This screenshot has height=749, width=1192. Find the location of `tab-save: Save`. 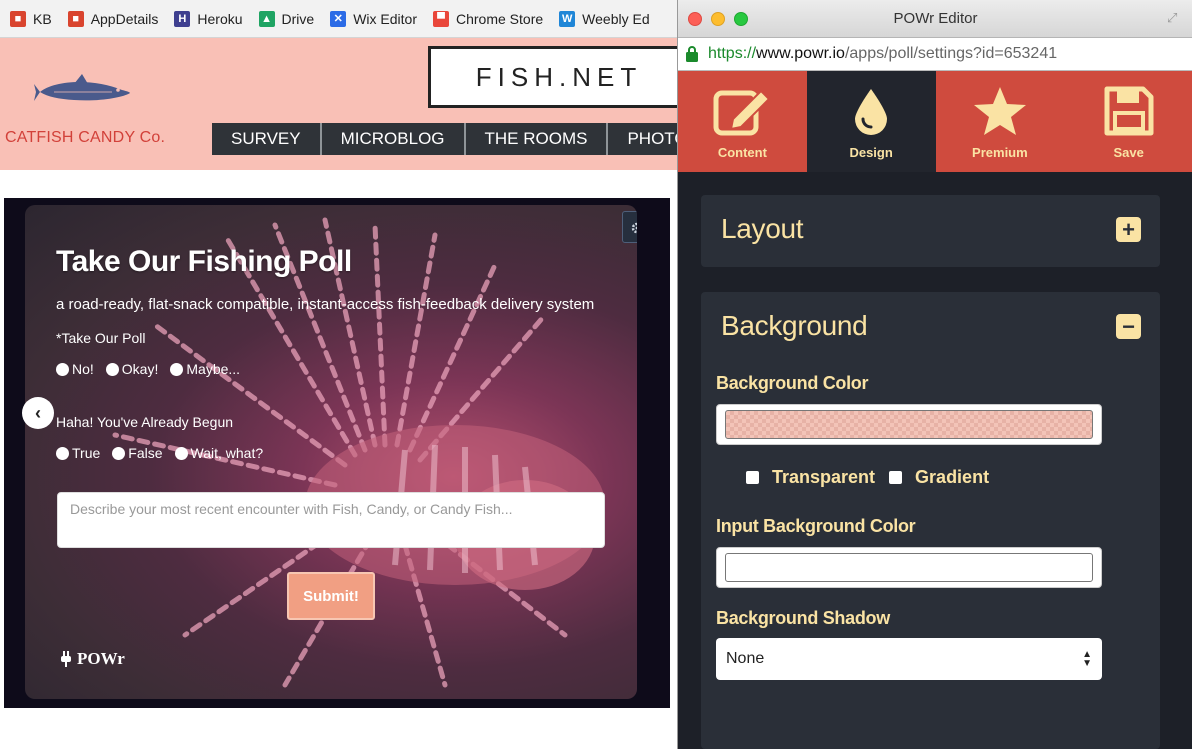

tab-save: Save is located at coordinates (1128, 121).